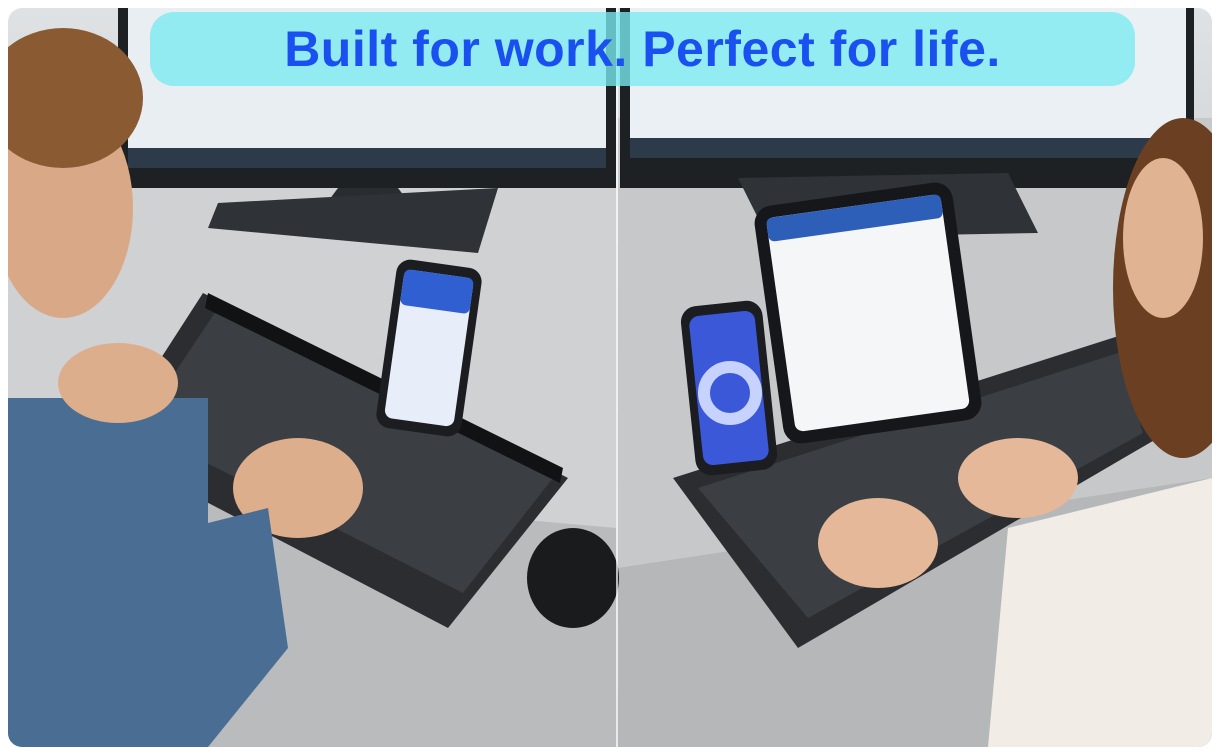 The width and height of the screenshot is (1220, 755). What do you see at coordinates (868, 313) in the screenshot?
I see `tablet` at bounding box center [868, 313].